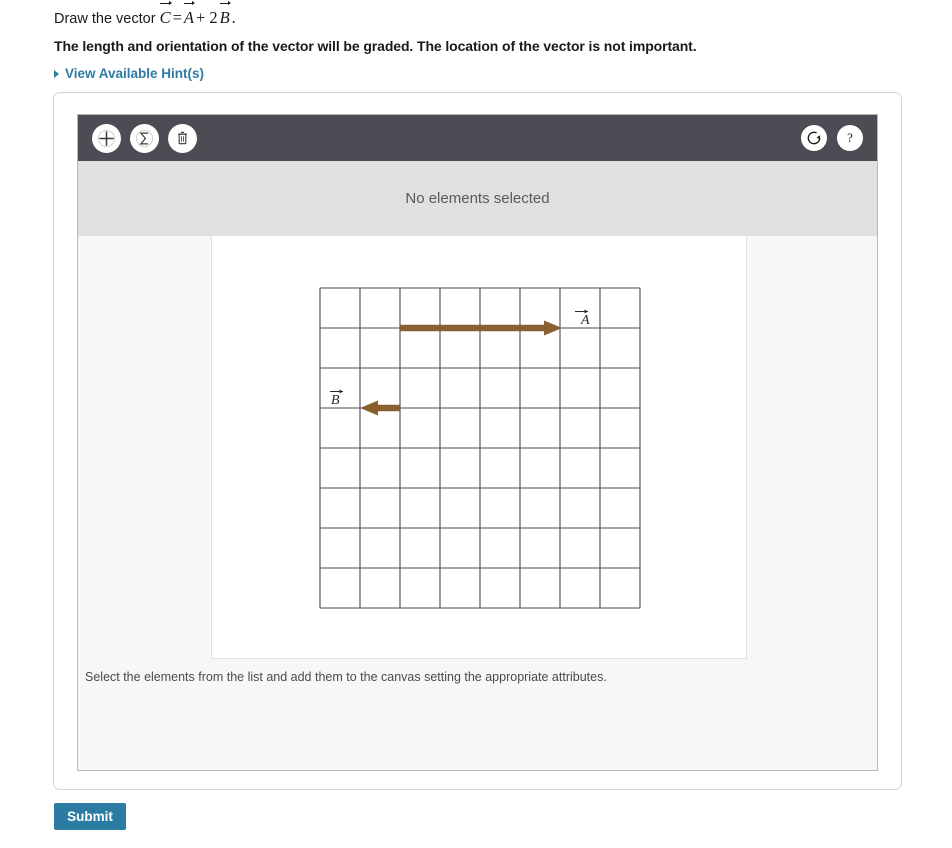  What do you see at coordinates (477, 138) in the screenshot?
I see `canvas-toolbar: ?` at bounding box center [477, 138].